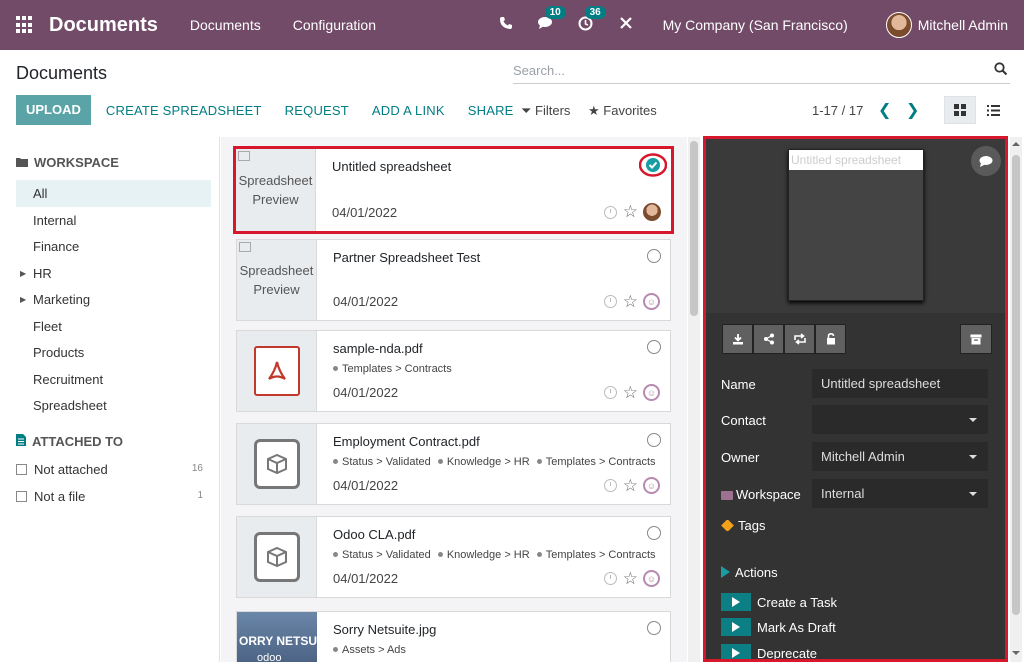 The height and width of the screenshot is (662, 1024). Describe the element at coordinates (113, 193) in the screenshot. I see `sidebar-item-all: All` at that location.